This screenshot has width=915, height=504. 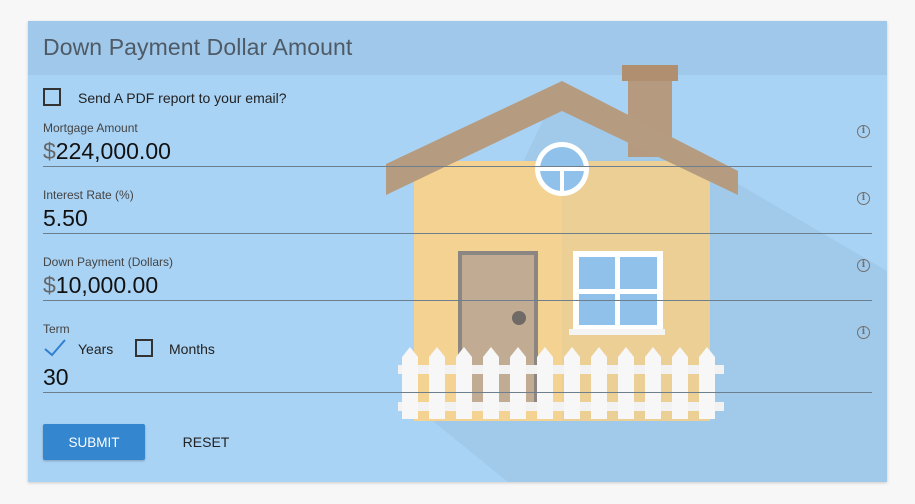 I want to click on years-label: Years, so click(x=96, y=349).